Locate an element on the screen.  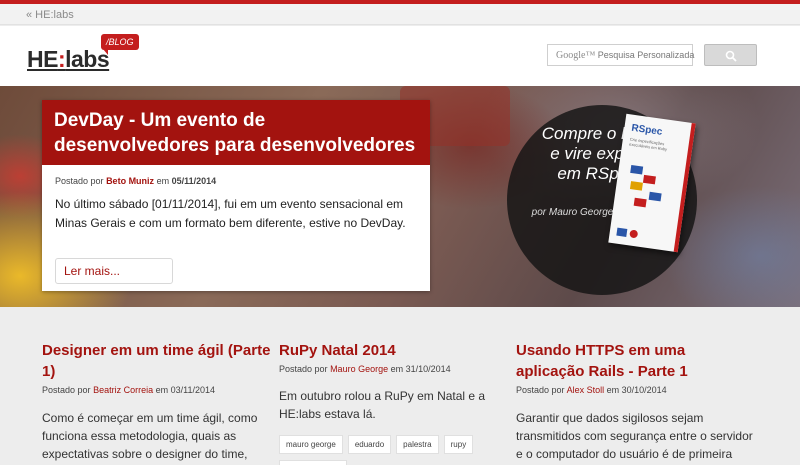
post-title: Designer em um time ágil (Parte 1) is located at coordinates (162, 361).